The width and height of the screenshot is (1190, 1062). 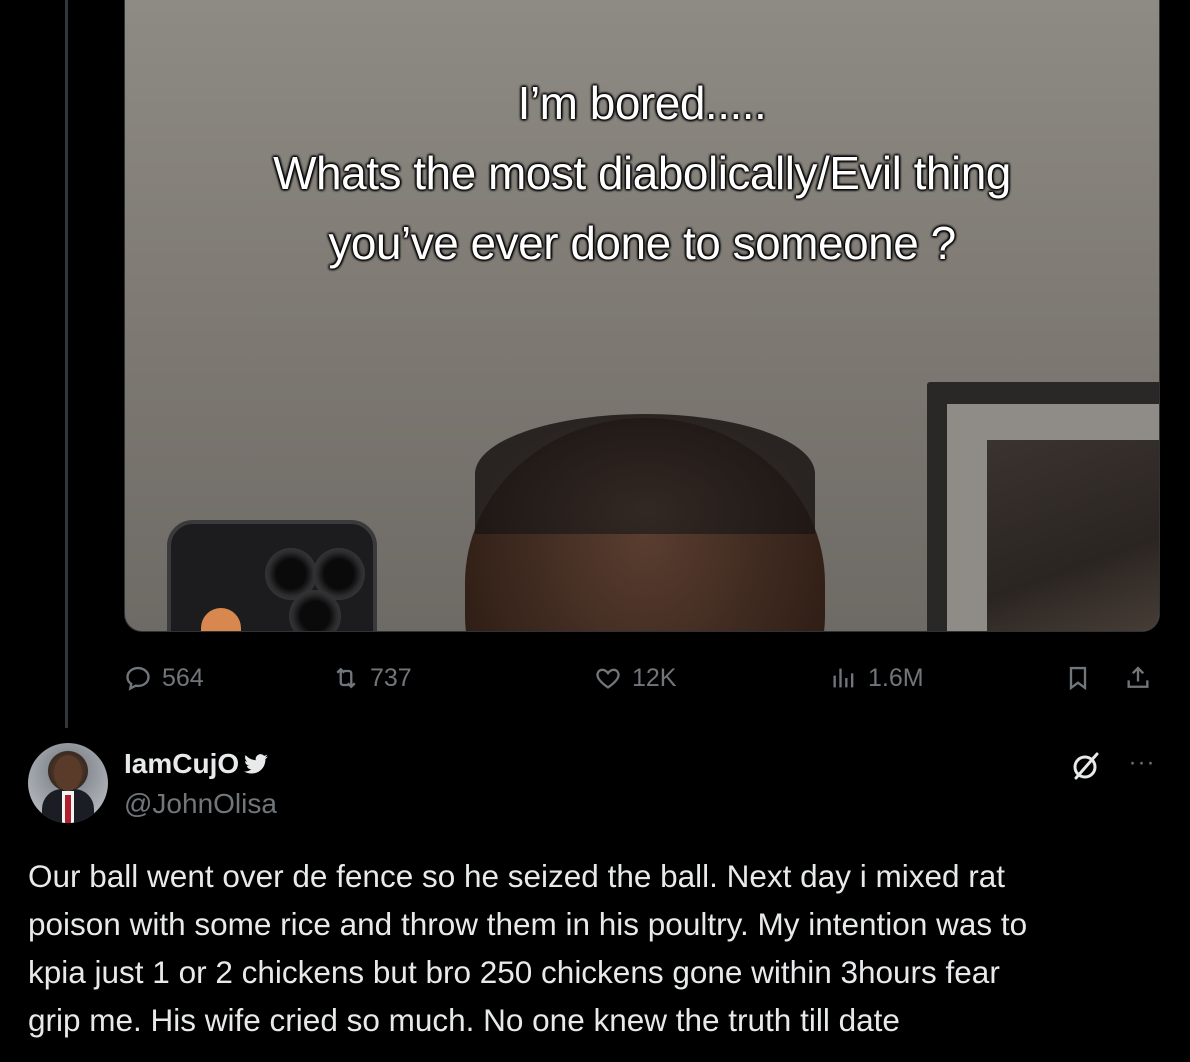 I want to click on heart-icon, so click(x=608, y=678).